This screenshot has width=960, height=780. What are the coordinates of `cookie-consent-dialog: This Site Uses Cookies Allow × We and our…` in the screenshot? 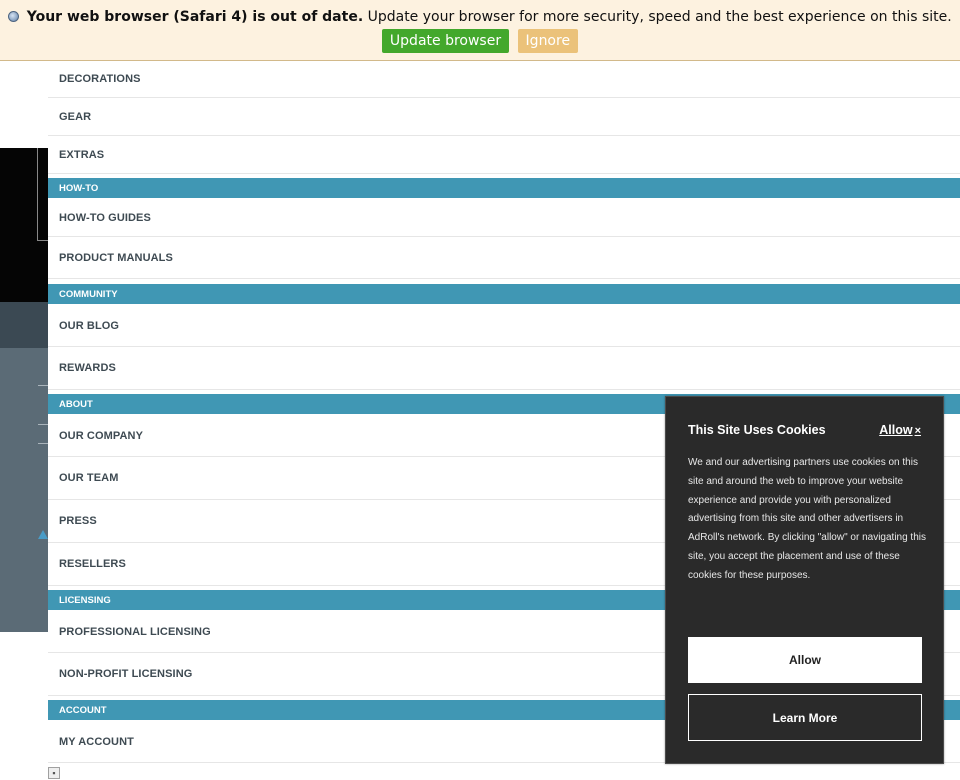 It's located at (804, 580).